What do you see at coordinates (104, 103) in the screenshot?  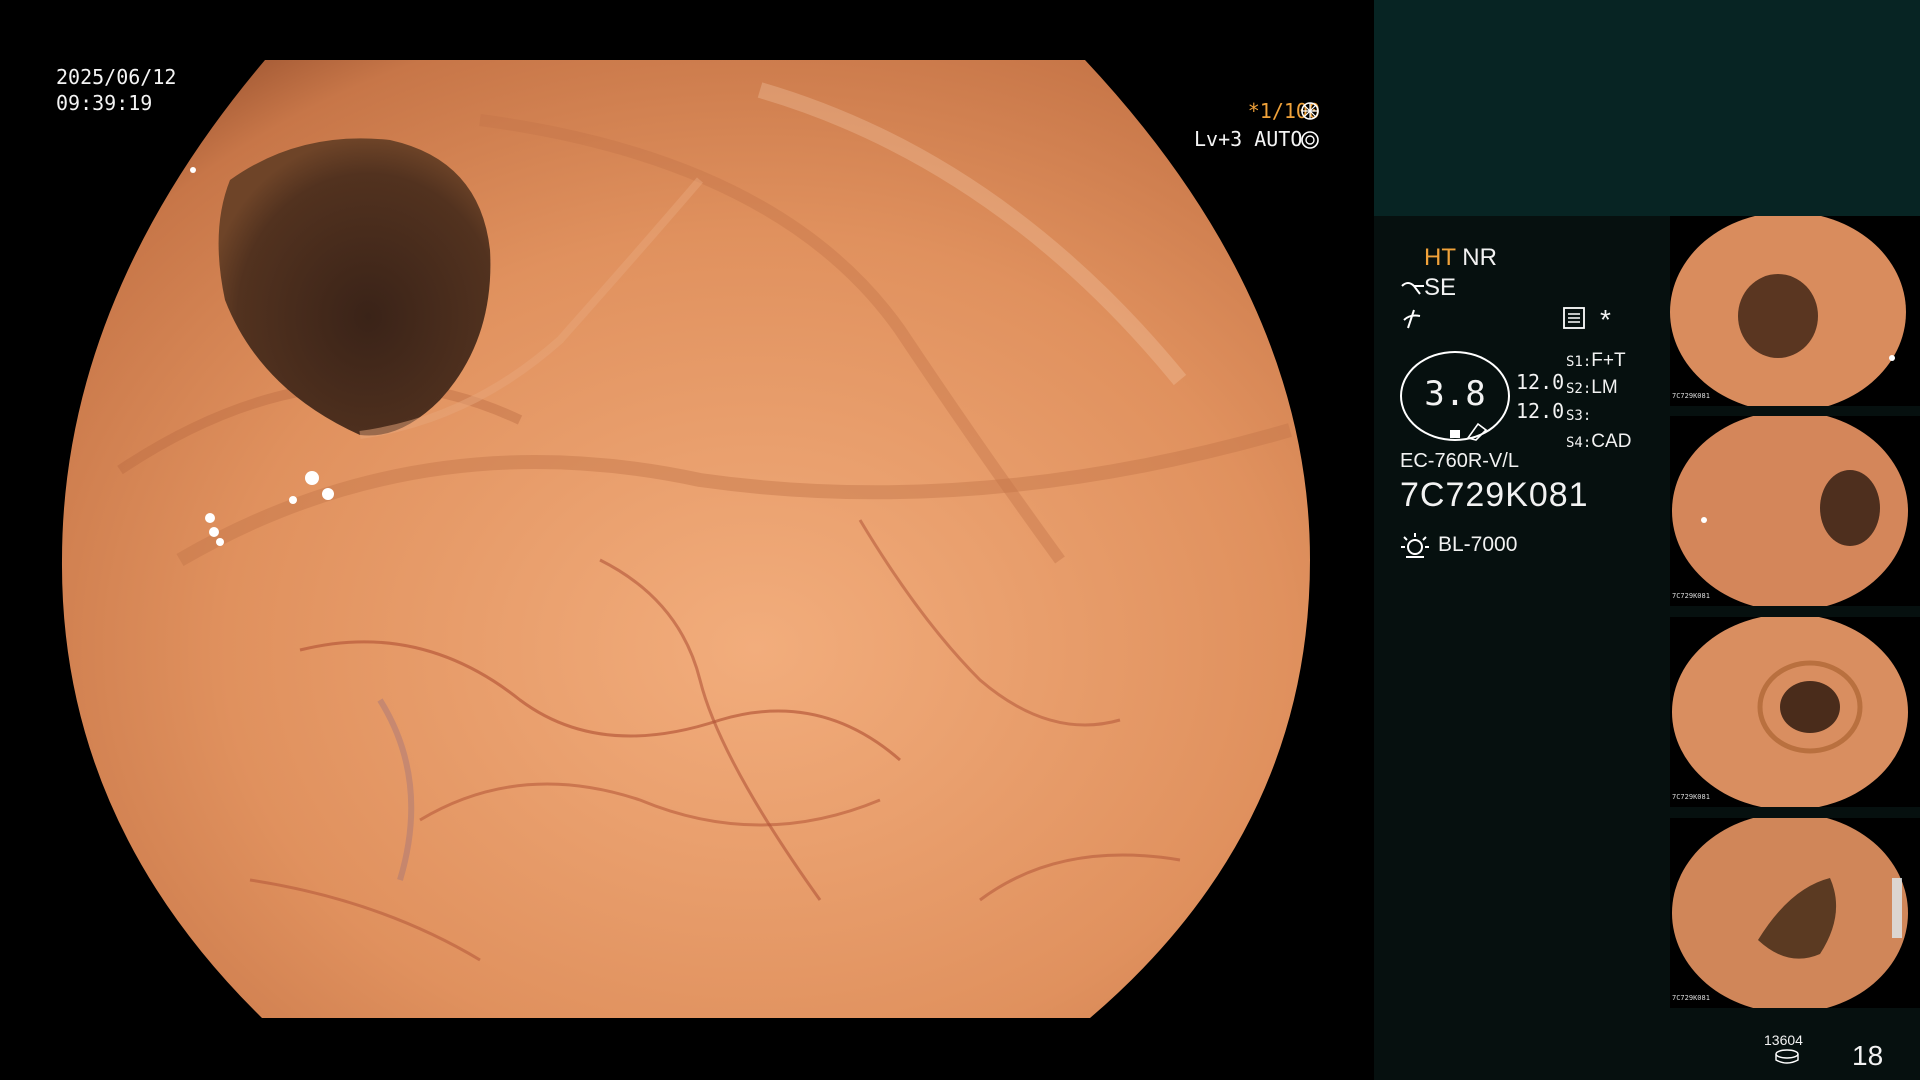 I see `exam-time: 09:39:19` at bounding box center [104, 103].